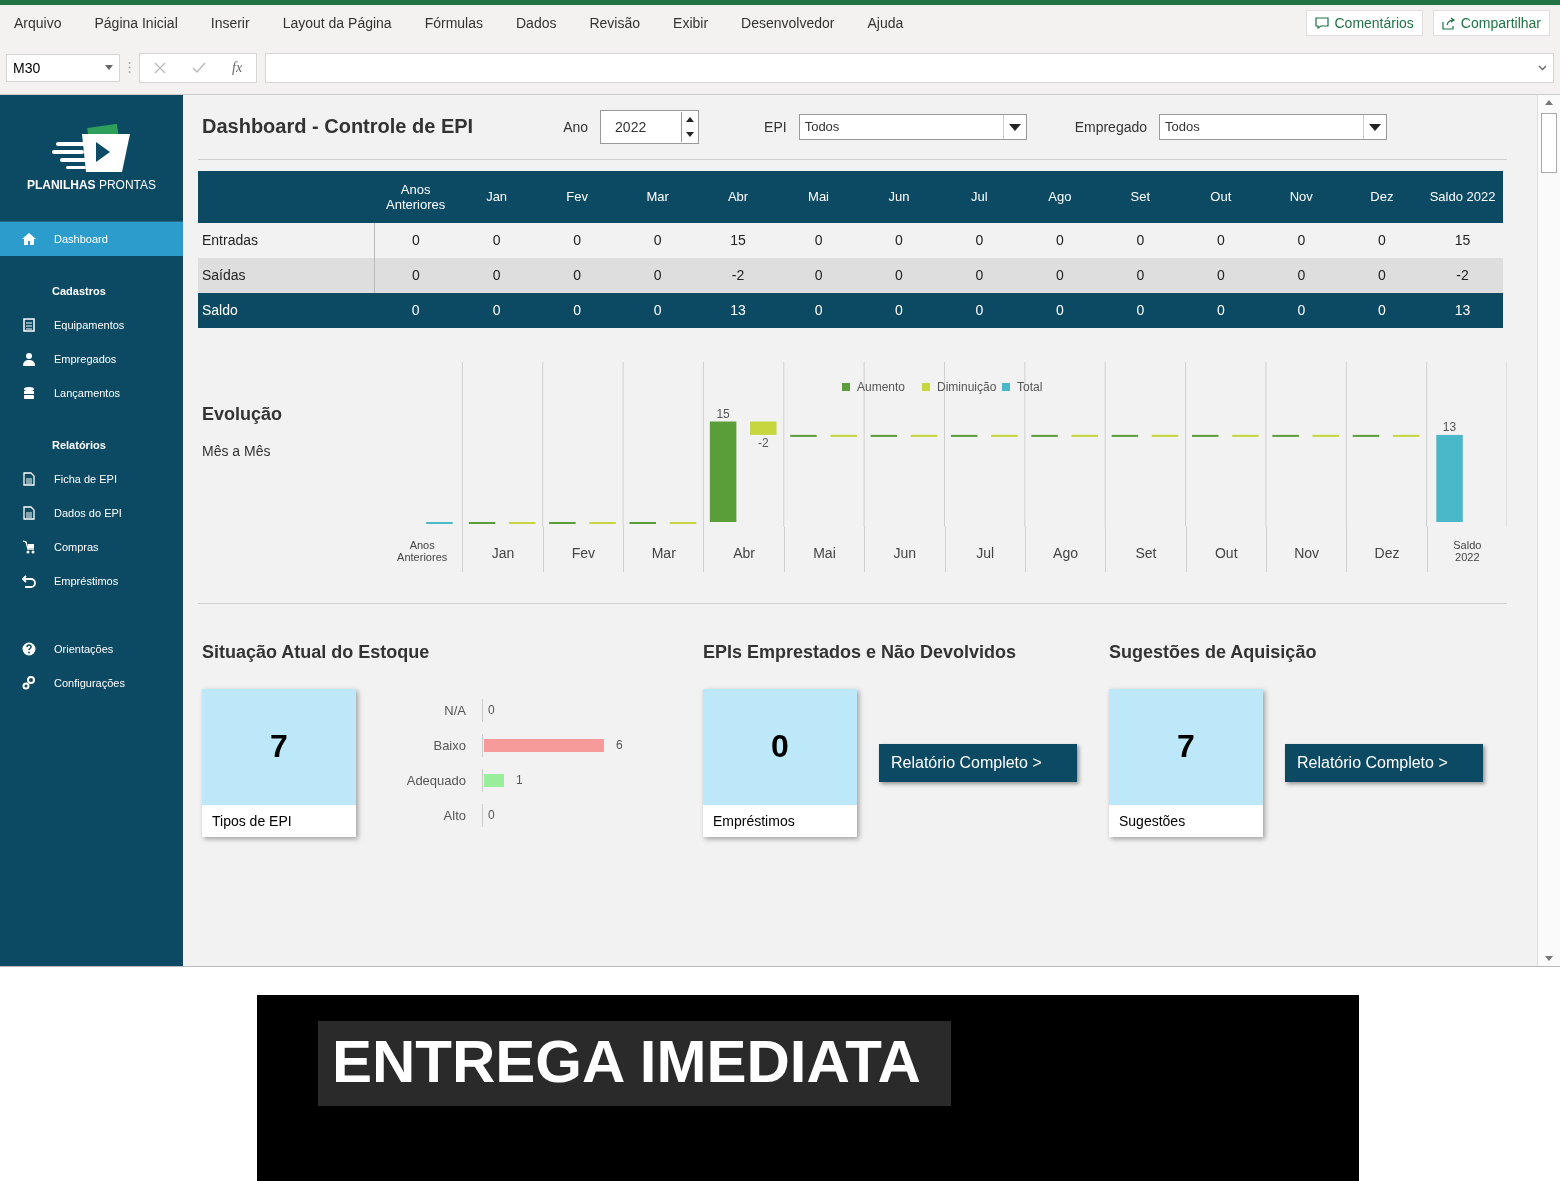  What do you see at coordinates (91, 392) in the screenshot?
I see `sidebar-item: Lançamentos` at bounding box center [91, 392].